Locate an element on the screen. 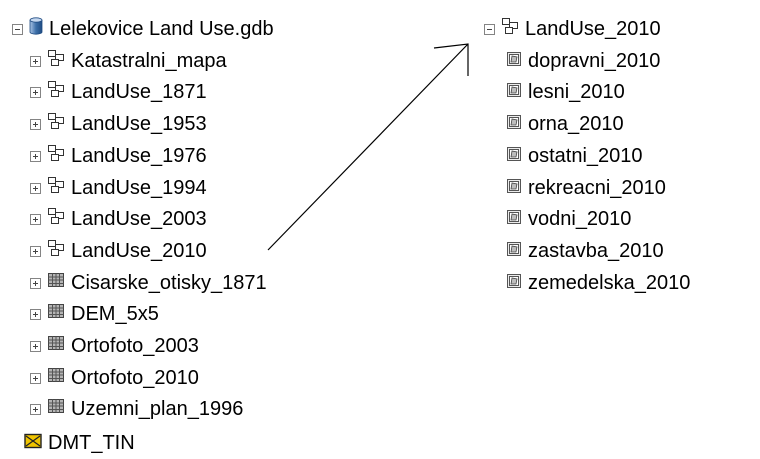 Image resolution: width=760 pixels, height=459 pixels. tree-item-label: LandUse_1871 is located at coordinates (139, 92).